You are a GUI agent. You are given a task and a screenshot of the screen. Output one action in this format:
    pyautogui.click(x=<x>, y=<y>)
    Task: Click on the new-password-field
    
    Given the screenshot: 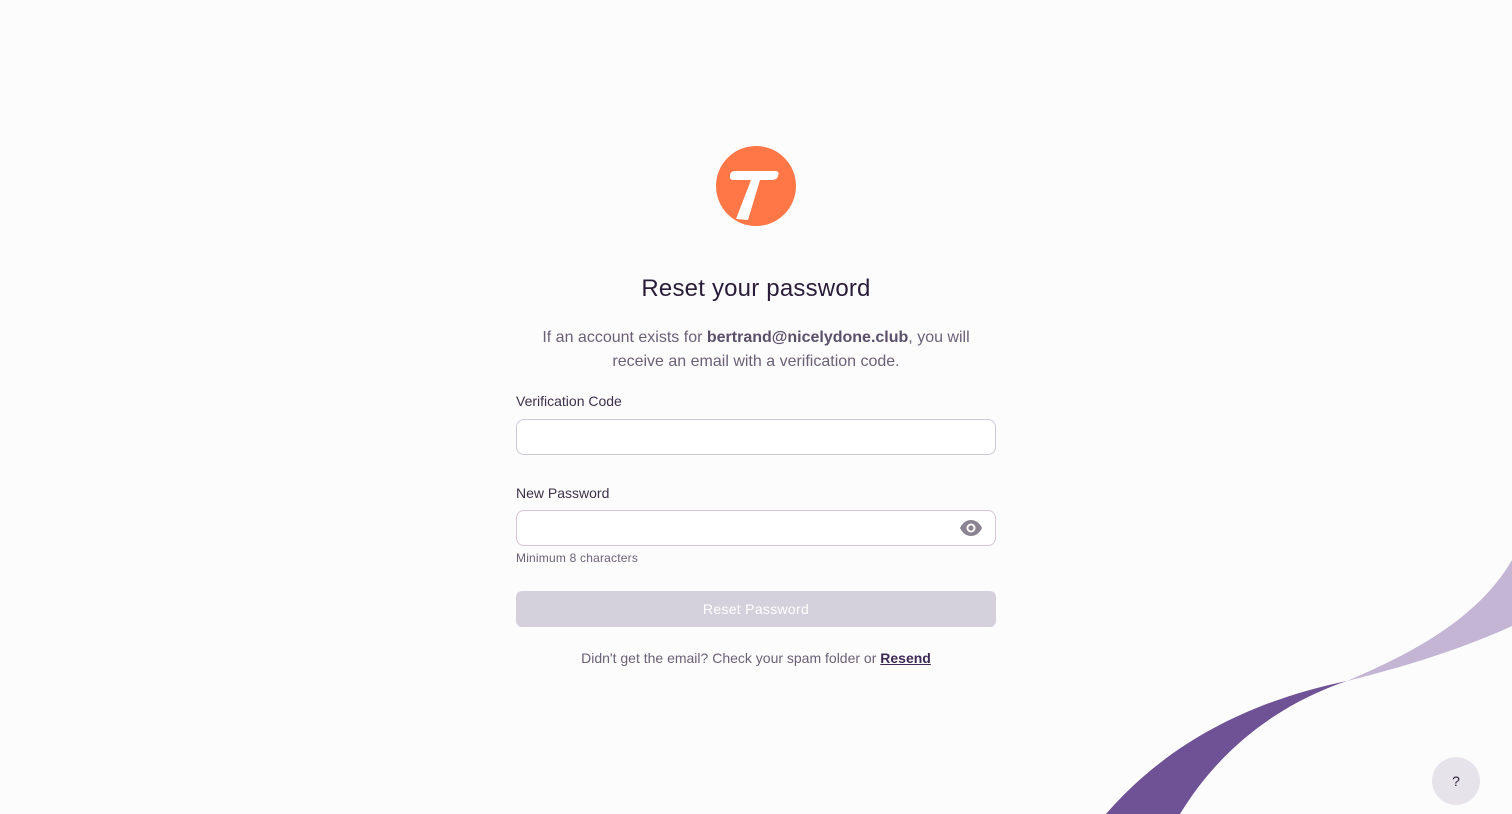 What is the action you would take?
    pyautogui.click(x=756, y=528)
    